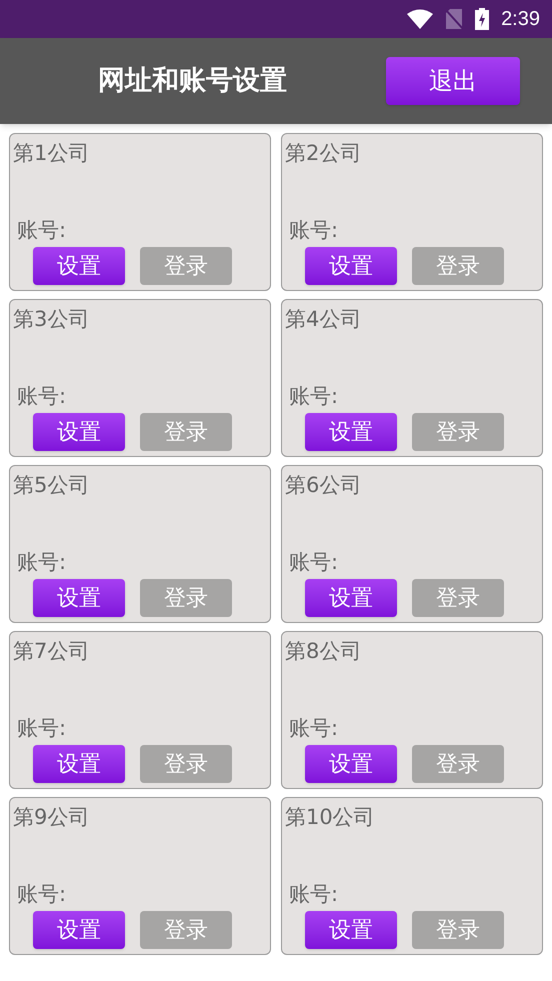  I want to click on sim-off-icon, so click(454, 19).